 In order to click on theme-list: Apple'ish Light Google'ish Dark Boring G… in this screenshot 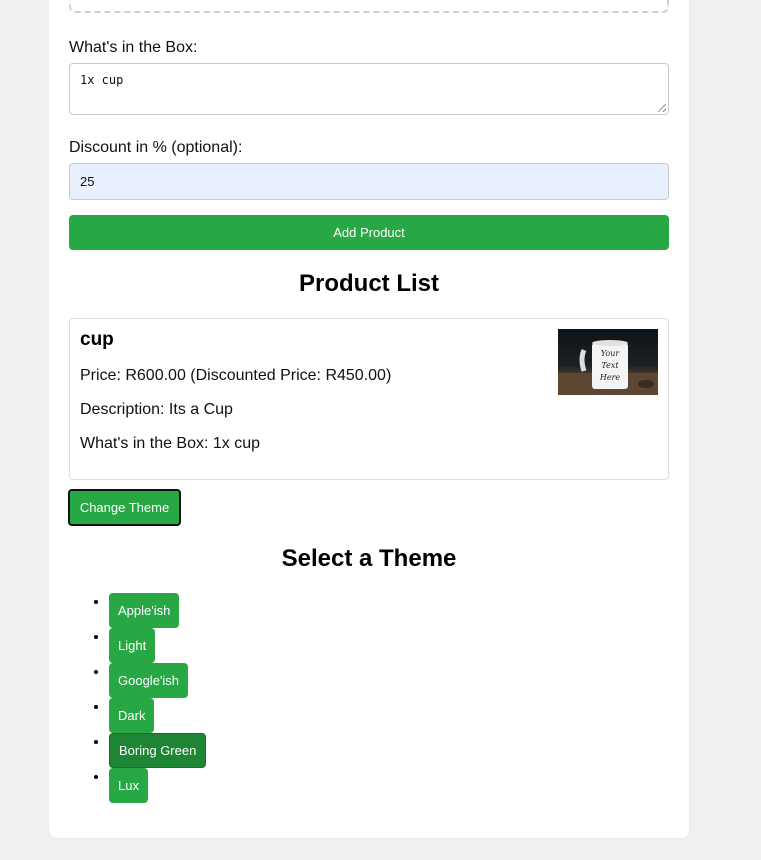, I will do `click(138, 698)`.